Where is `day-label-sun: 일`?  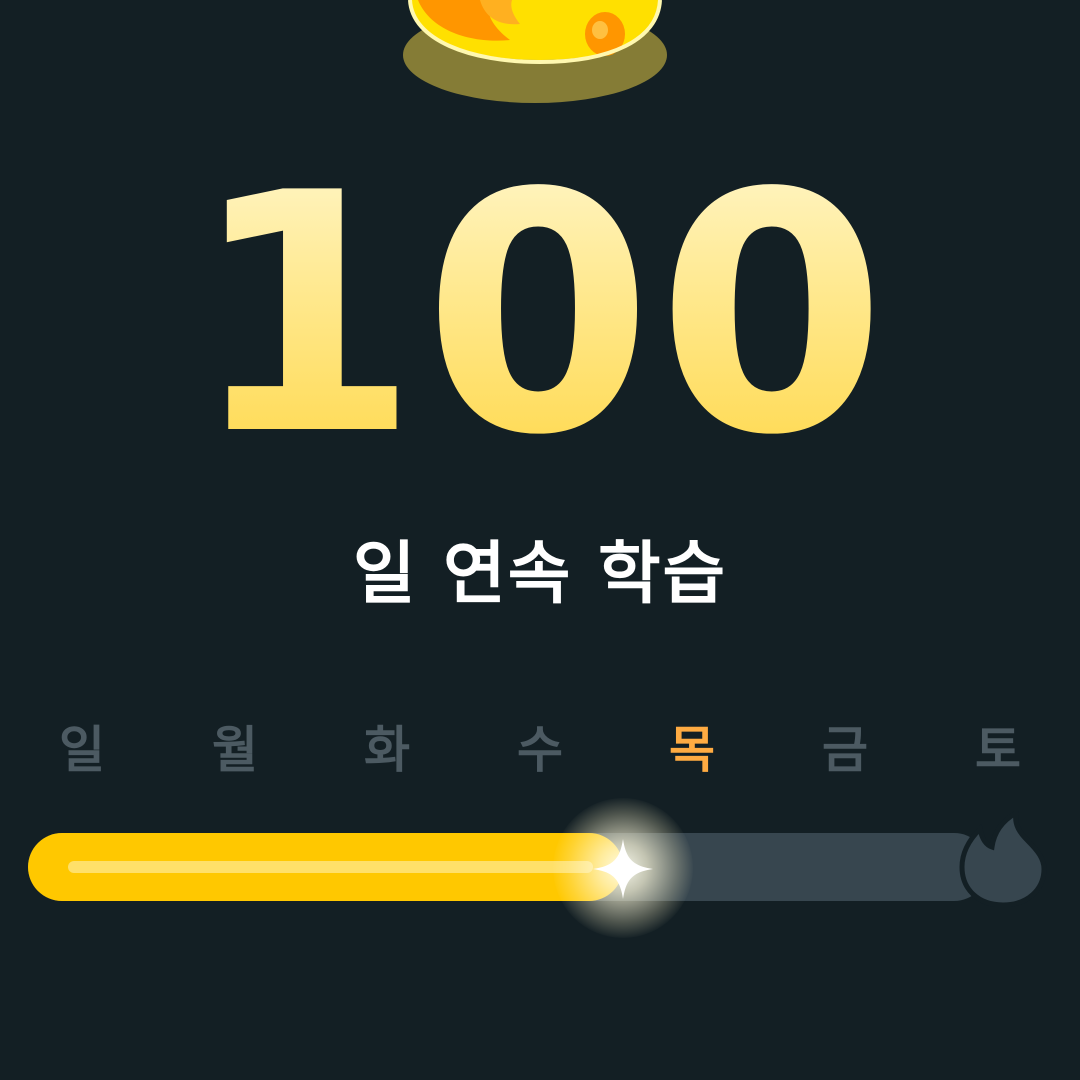 day-label-sun: 일 is located at coordinates (82, 750).